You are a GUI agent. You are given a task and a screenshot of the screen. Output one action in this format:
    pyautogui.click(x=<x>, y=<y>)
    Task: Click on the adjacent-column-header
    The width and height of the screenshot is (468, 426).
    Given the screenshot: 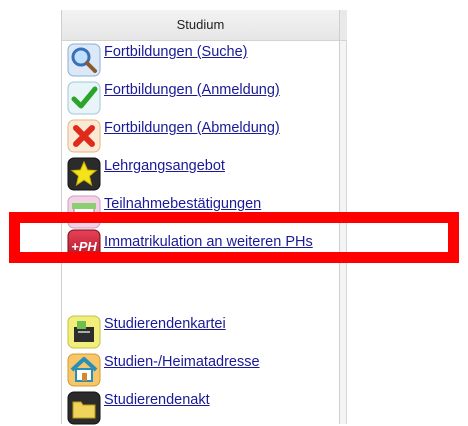 What is the action you would take?
    pyautogui.click(x=343, y=25)
    